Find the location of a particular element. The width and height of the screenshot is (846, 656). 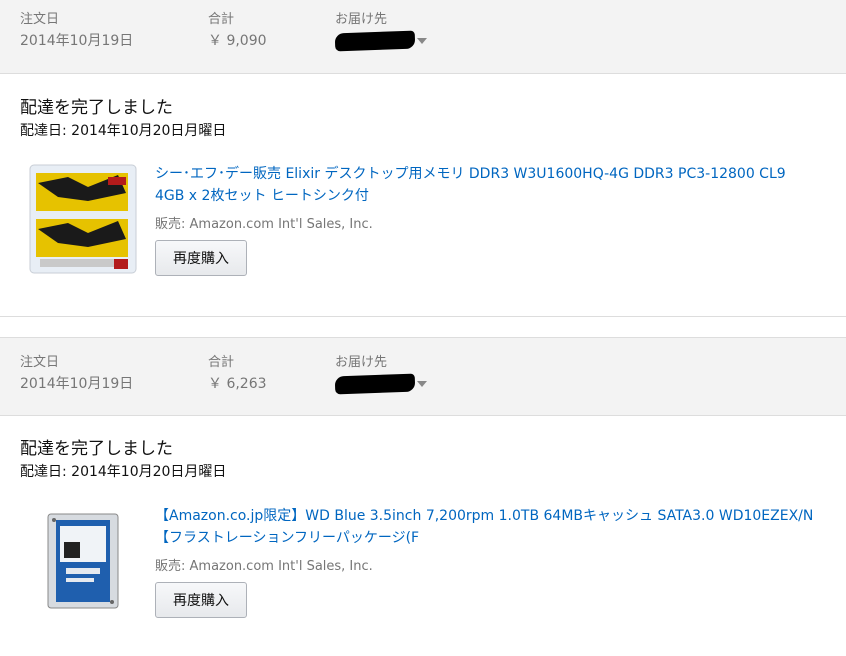

order-total: 合計 ￥ 6,263 is located at coordinates (237, 374).